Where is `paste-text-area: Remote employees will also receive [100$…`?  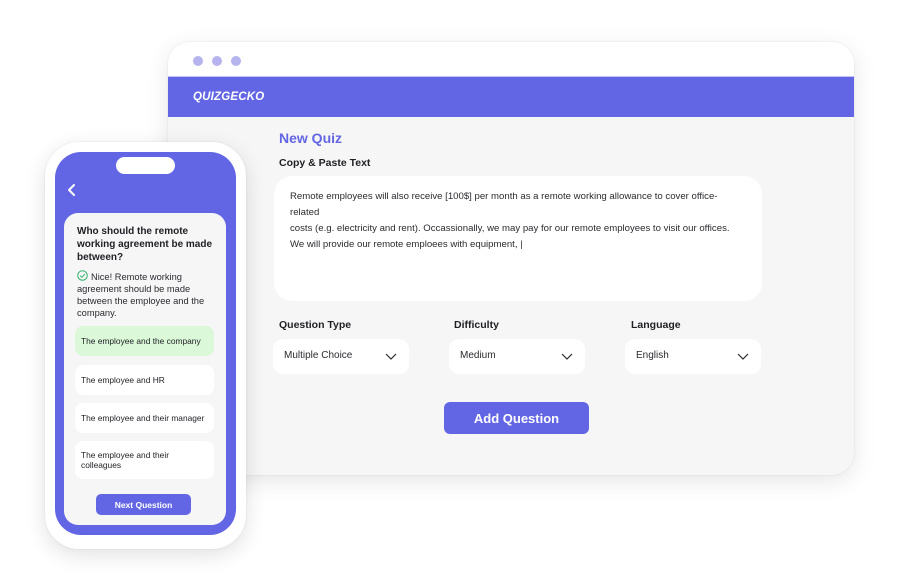
paste-text-area: Remote employees will also receive [100$… is located at coordinates (518, 238).